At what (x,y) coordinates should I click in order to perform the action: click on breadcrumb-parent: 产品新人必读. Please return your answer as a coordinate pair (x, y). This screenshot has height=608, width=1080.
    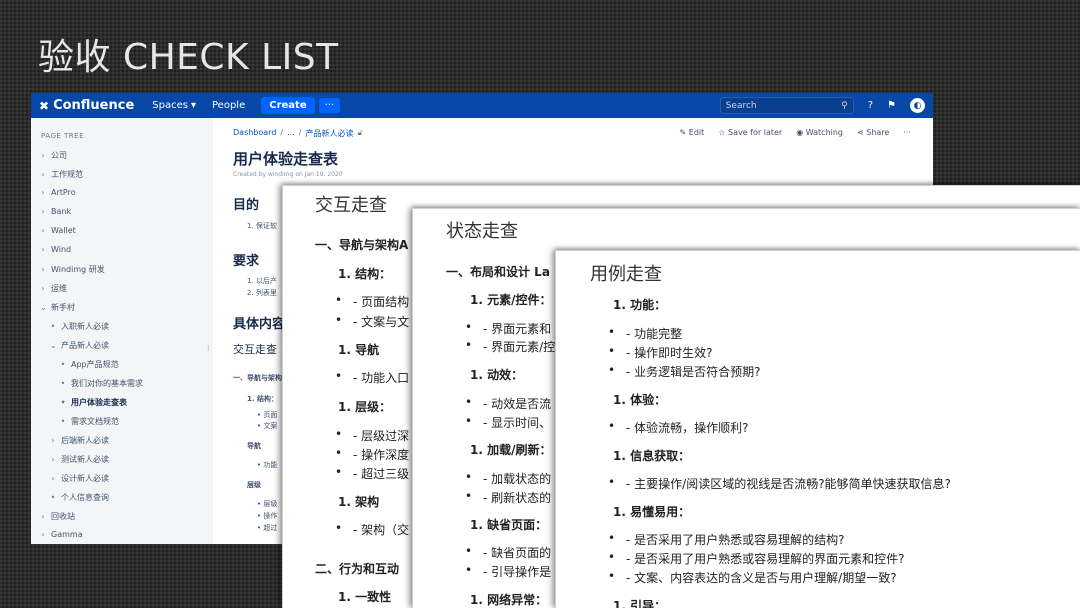
    Looking at the image, I should click on (329, 133).